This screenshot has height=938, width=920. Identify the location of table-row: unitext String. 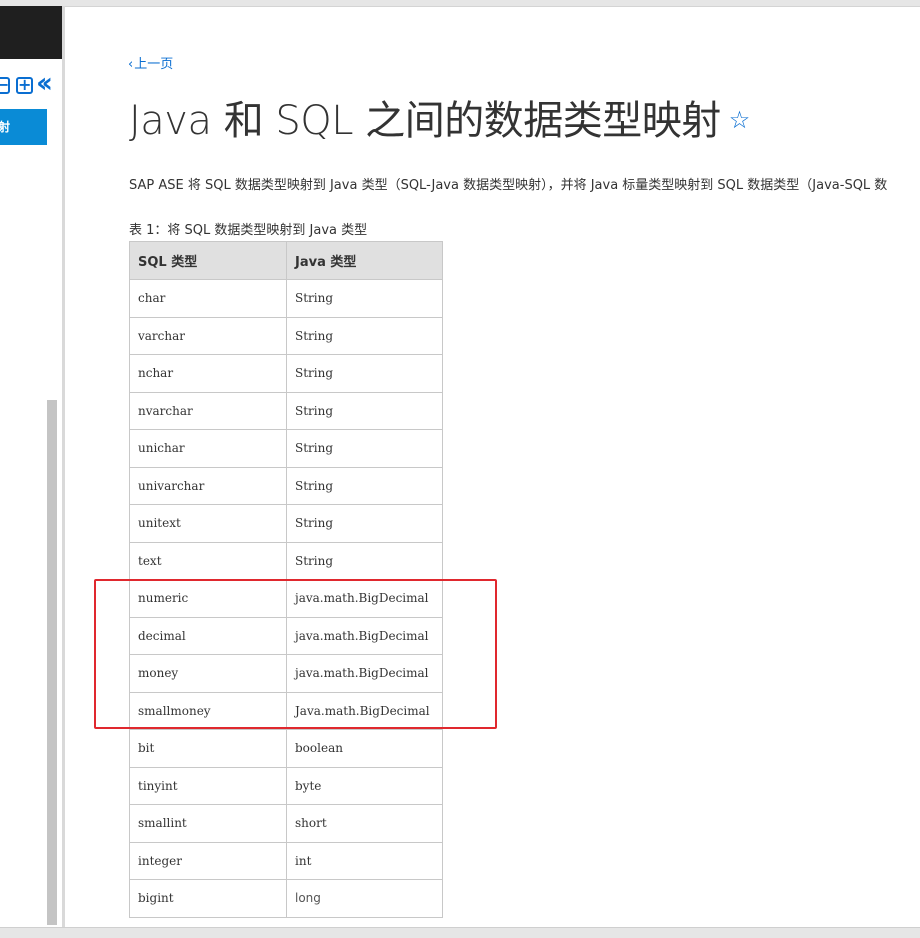
(286, 523).